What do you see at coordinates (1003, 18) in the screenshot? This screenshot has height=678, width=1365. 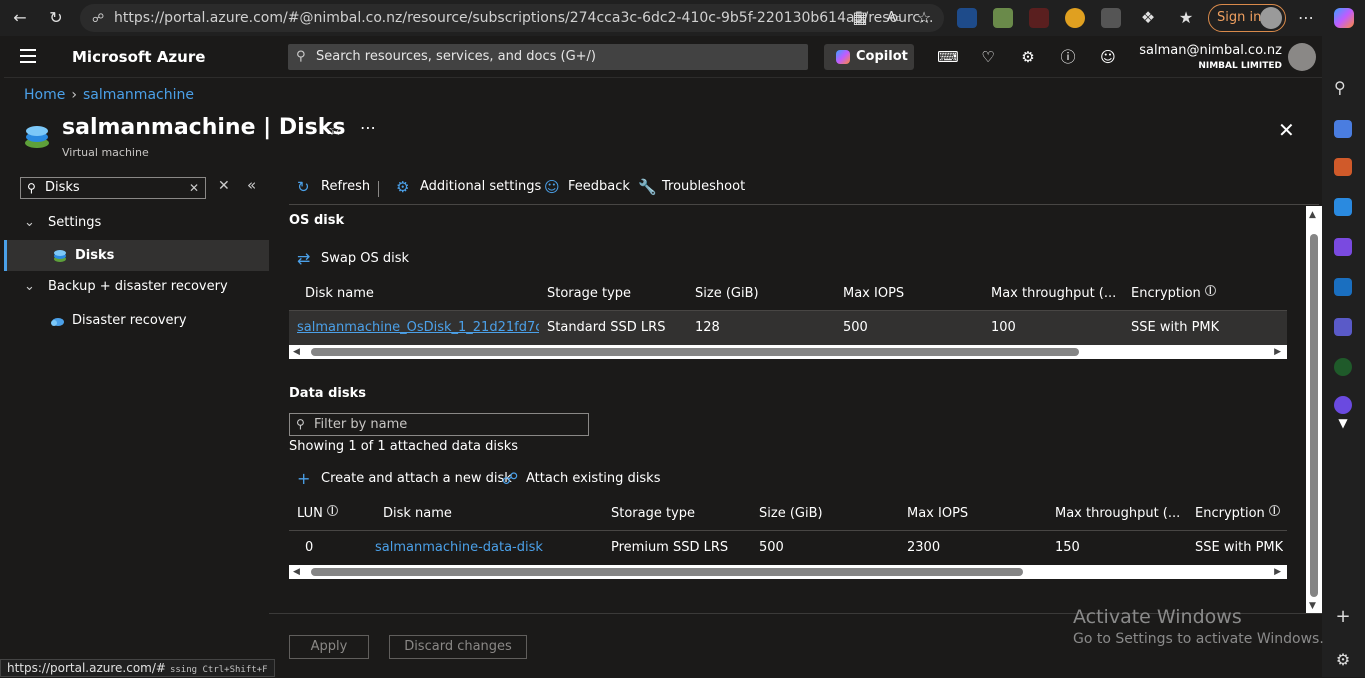 I see `extension-pen-icon` at bounding box center [1003, 18].